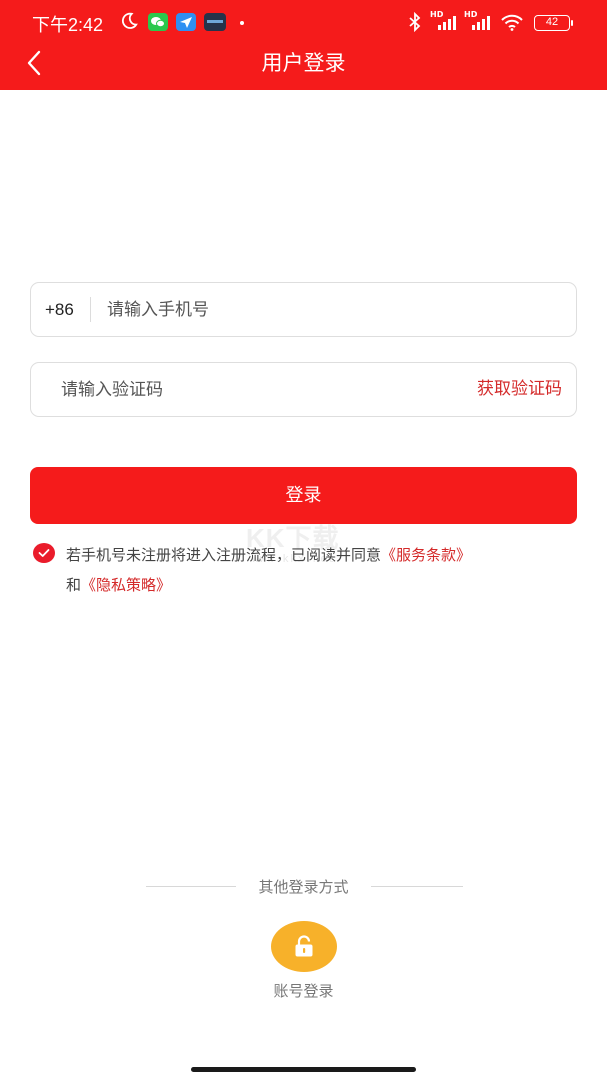 The image size is (607, 1080). I want to click on status-time: 下午2:42, so click(68, 25).